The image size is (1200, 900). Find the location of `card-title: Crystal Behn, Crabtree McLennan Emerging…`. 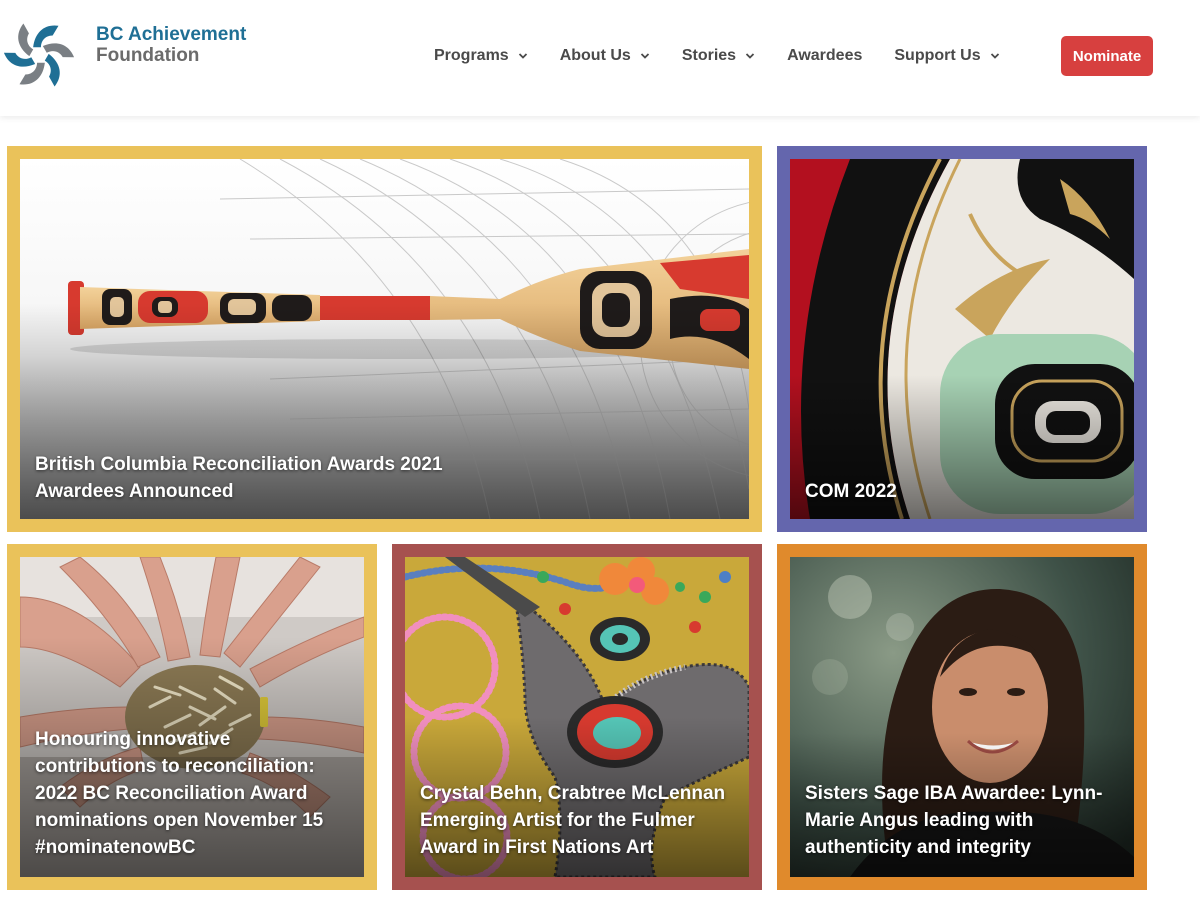

card-title: Crystal Behn, Crabtree McLennan Emerging… is located at coordinates (573, 820).